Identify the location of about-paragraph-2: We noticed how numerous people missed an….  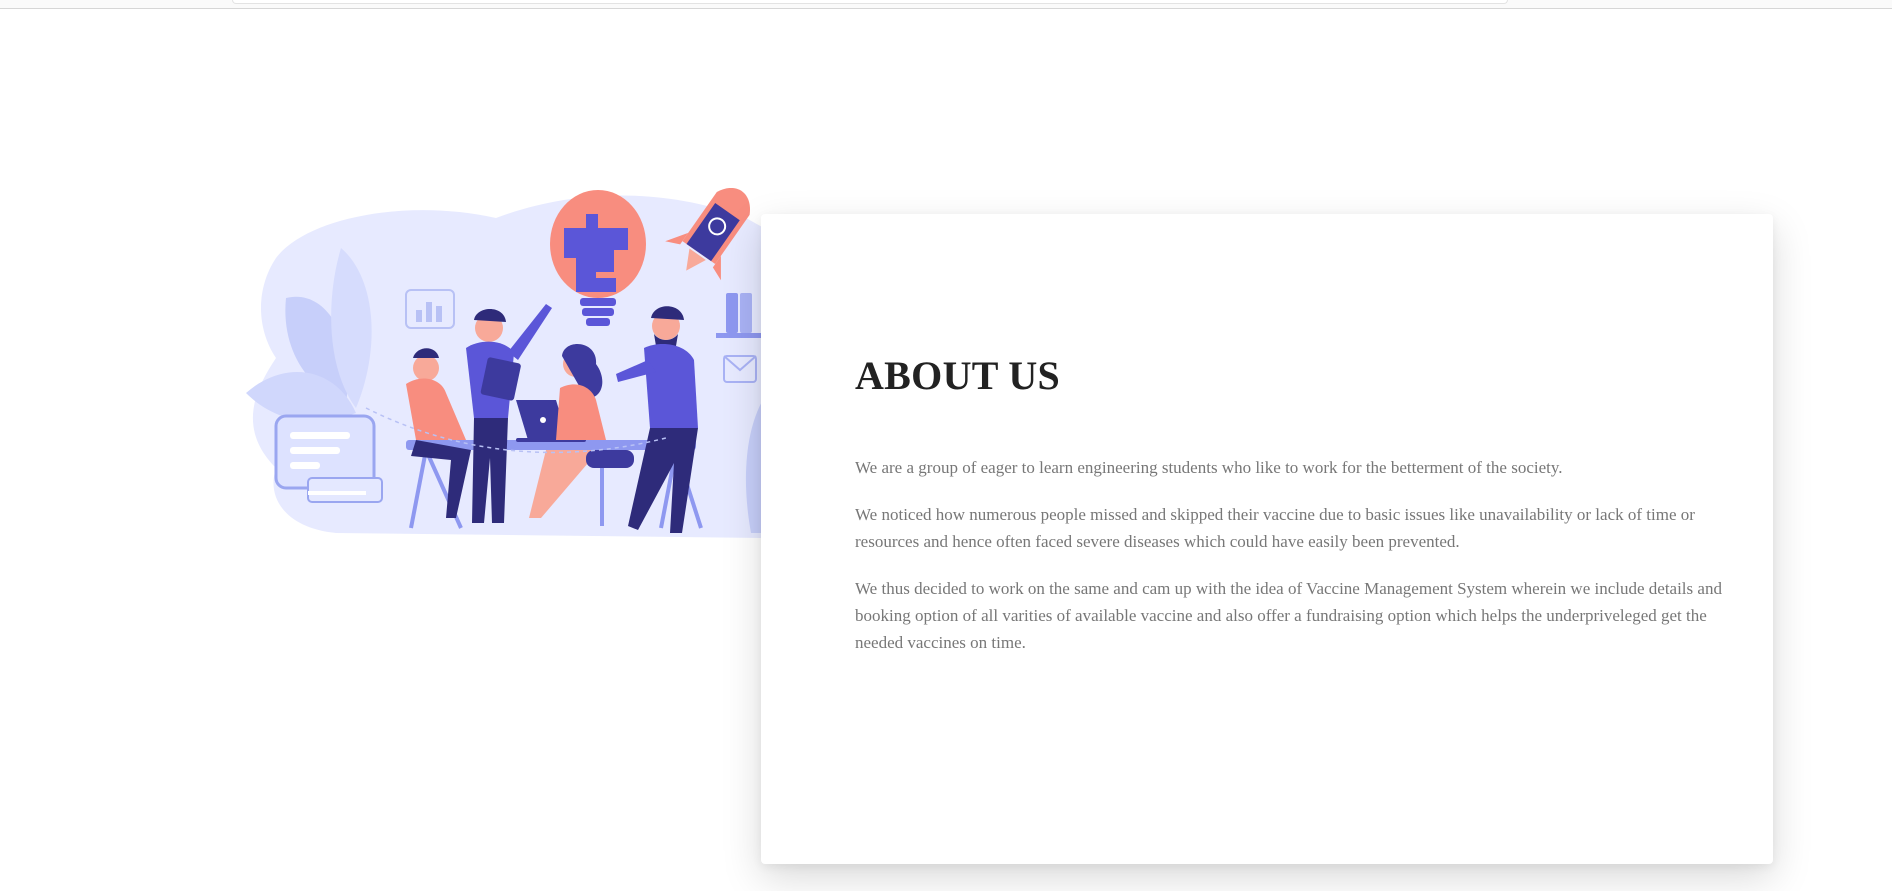
(1275, 528).